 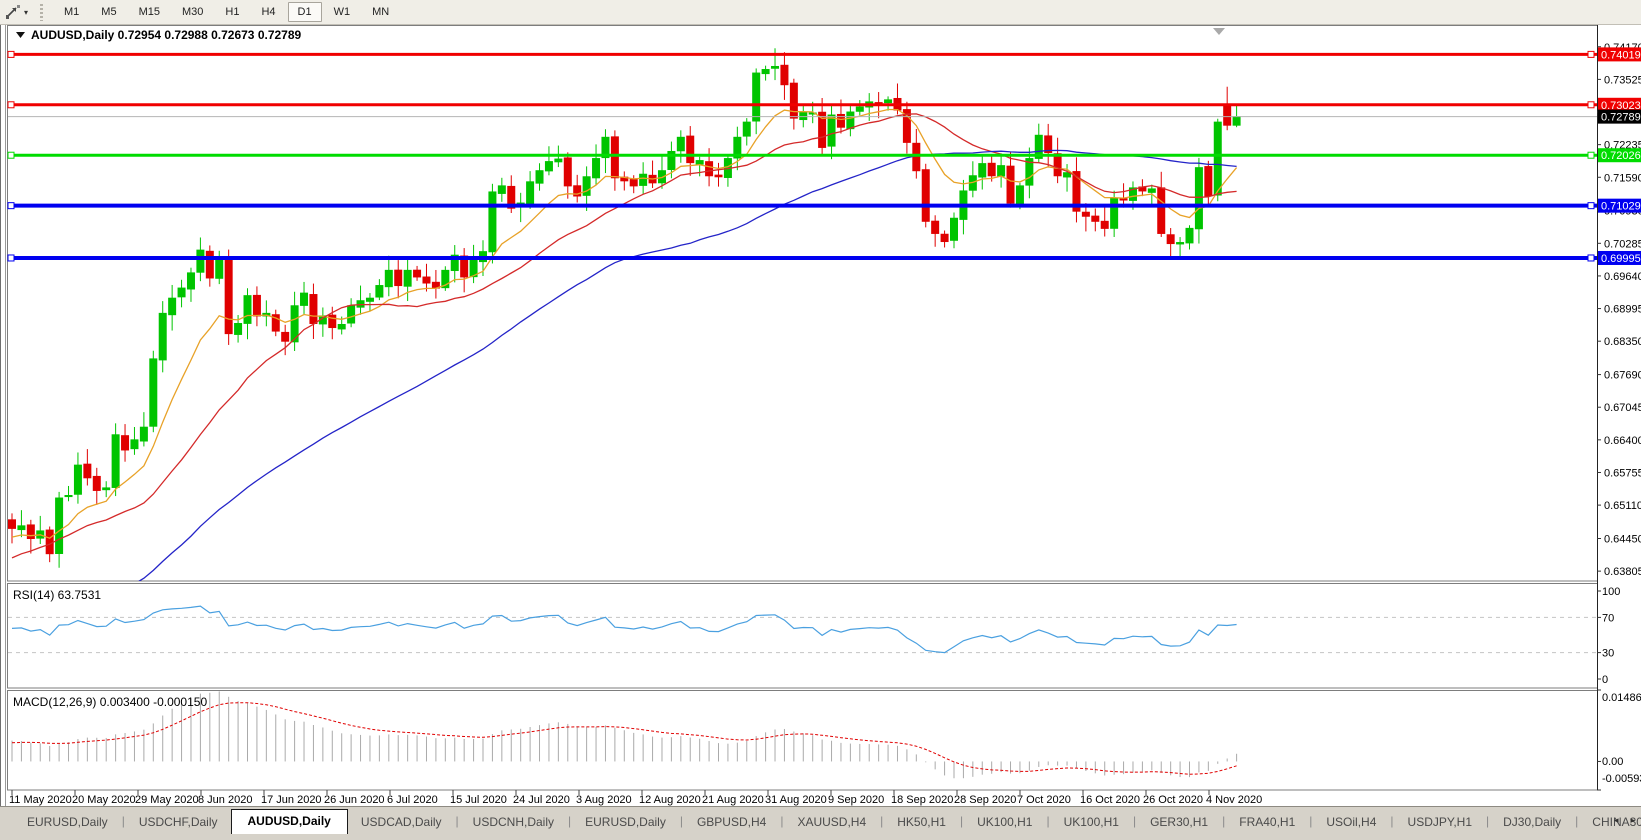 I want to click on timeframe-button-H1: H1, so click(x=232, y=12).